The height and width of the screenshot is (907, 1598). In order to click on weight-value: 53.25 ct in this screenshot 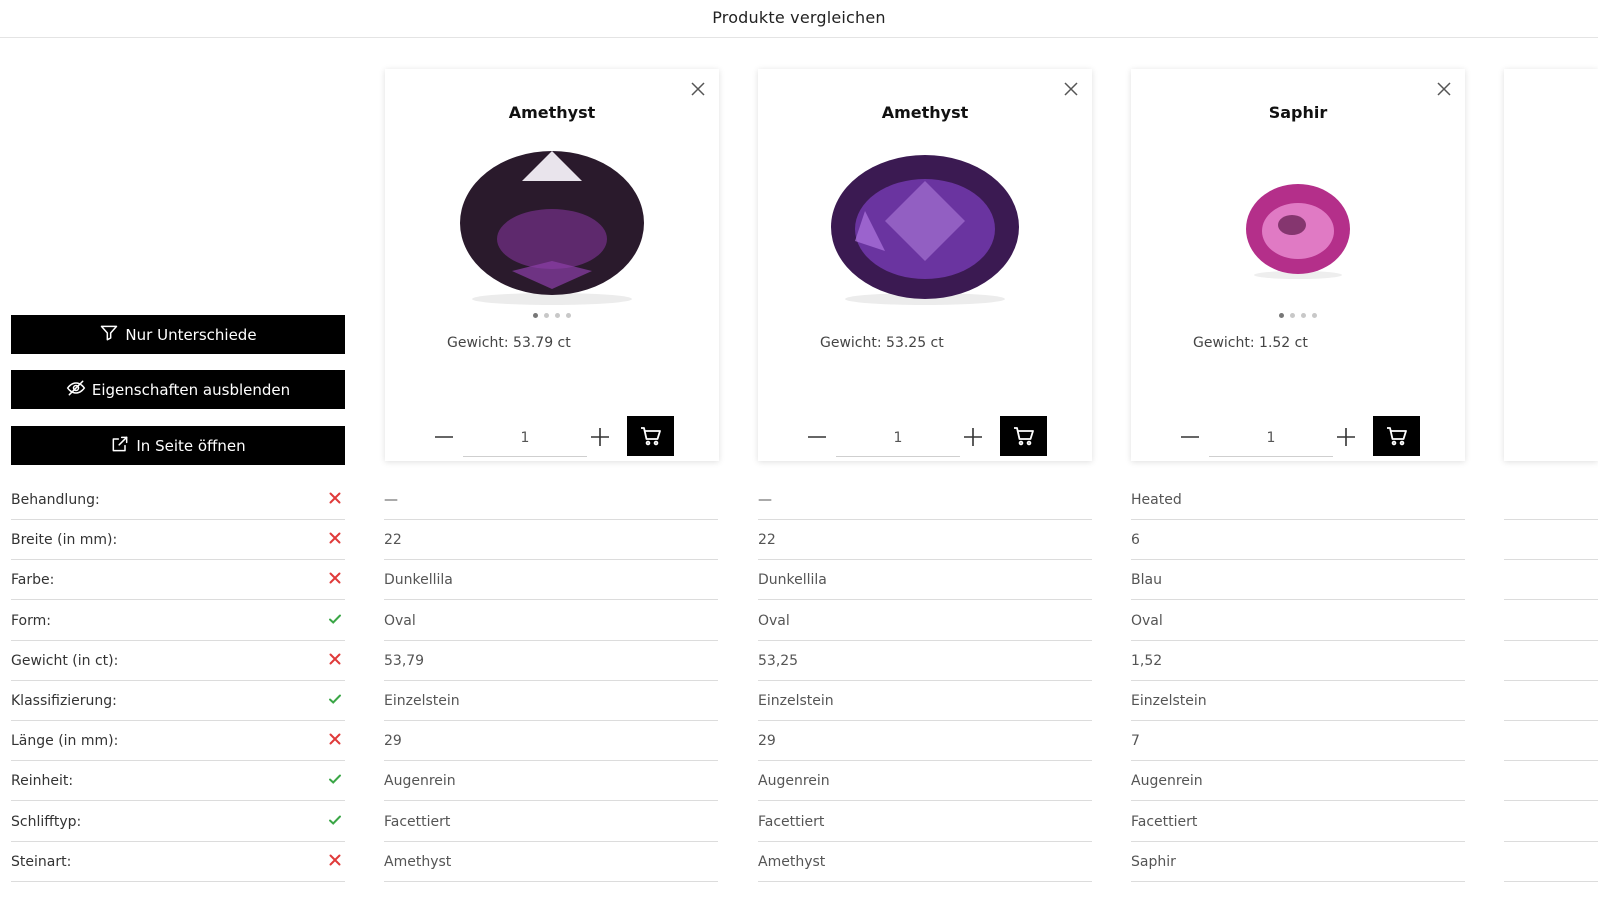, I will do `click(915, 343)`.